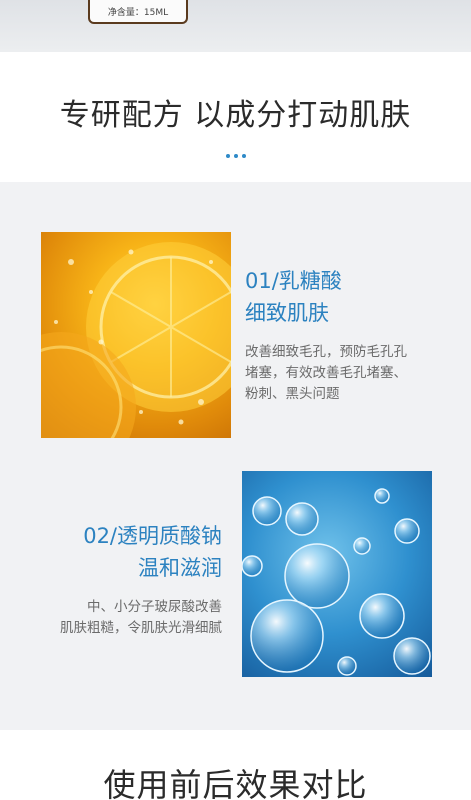  I want to click on product-banner-strip: 净含量：15ML, so click(235, 26).